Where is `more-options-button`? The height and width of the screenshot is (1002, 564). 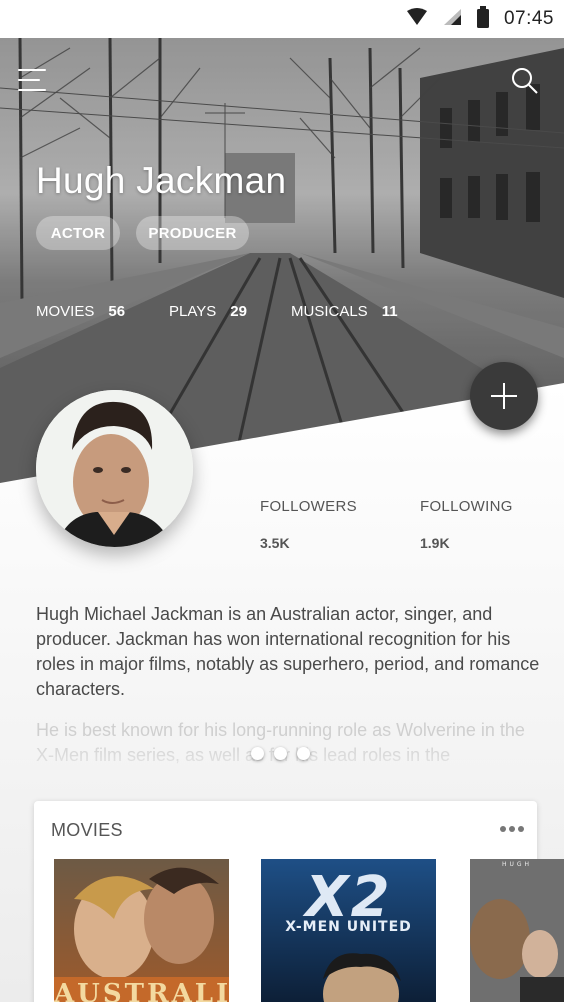
more-options-button is located at coordinates (512, 829).